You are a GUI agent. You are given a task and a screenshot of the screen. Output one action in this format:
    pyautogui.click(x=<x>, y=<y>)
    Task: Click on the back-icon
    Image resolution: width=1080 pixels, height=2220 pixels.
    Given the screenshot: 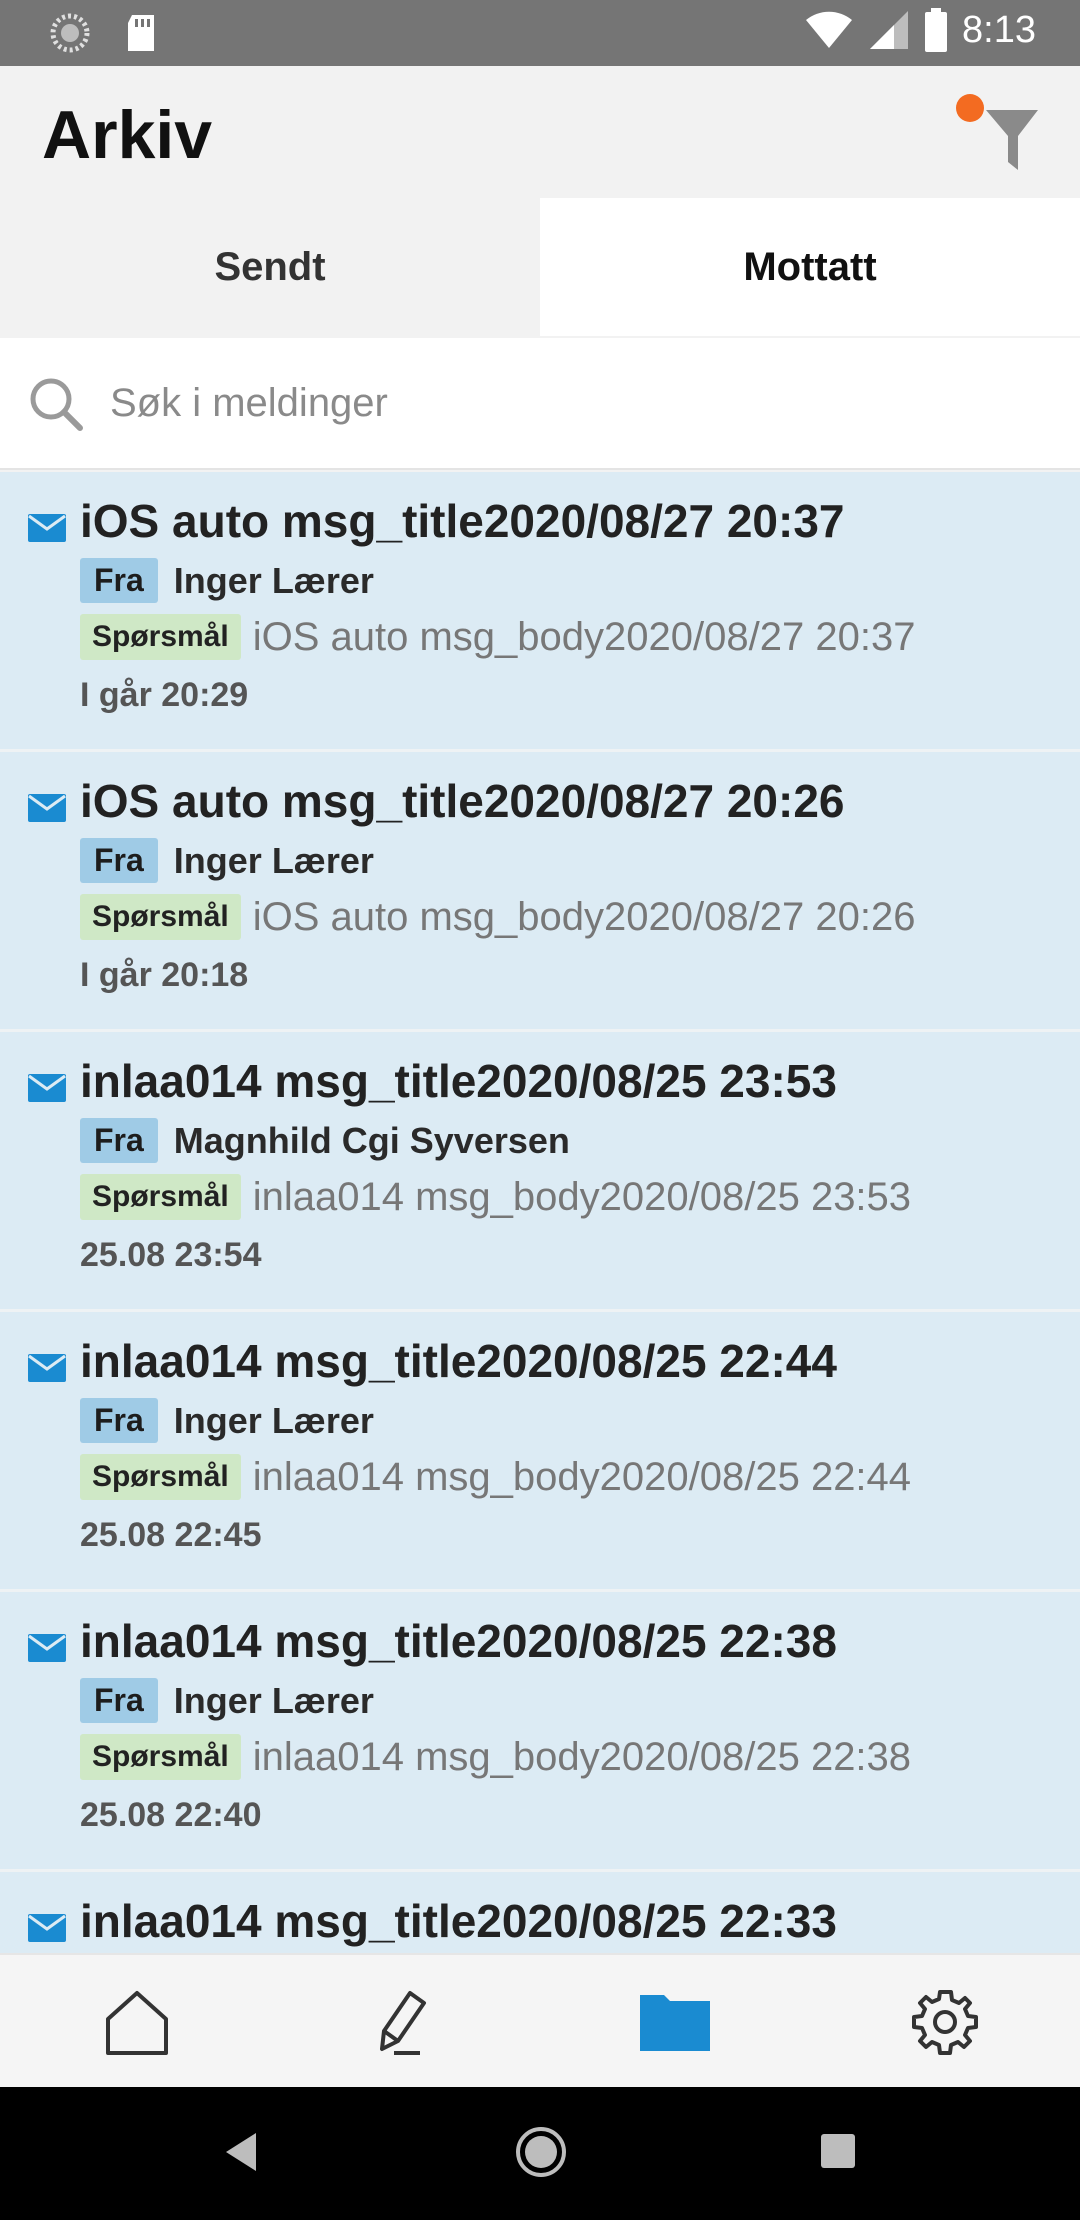 What is the action you would take?
    pyautogui.click(x=242, y=2152)
    